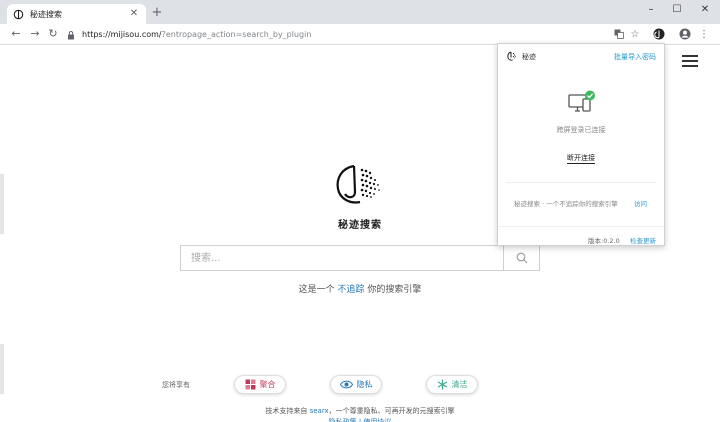  I want to click on footer-links: 隐私政策 | 使用协议, so click(360, 419).